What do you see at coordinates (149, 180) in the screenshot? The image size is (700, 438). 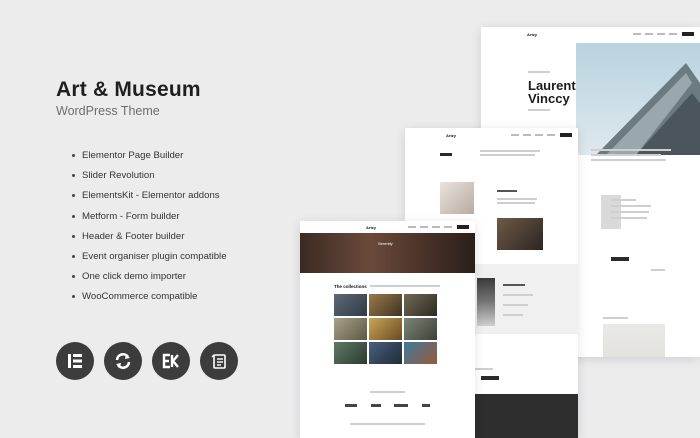 I see `feature-item: Slider Revolution` at bounding box center [149, 180].